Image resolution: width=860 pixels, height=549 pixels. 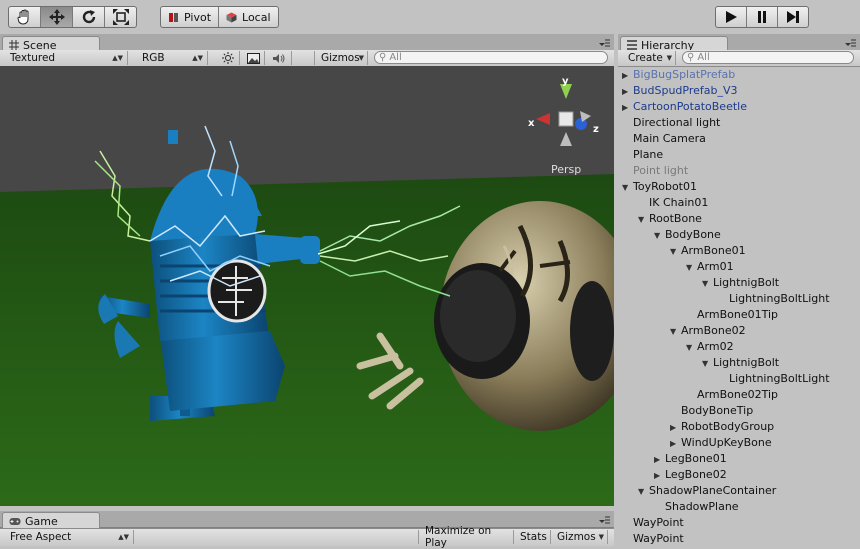 I want to click on maximize-on-play-toggle: Maximize on Play, so click(x=466, y=537).